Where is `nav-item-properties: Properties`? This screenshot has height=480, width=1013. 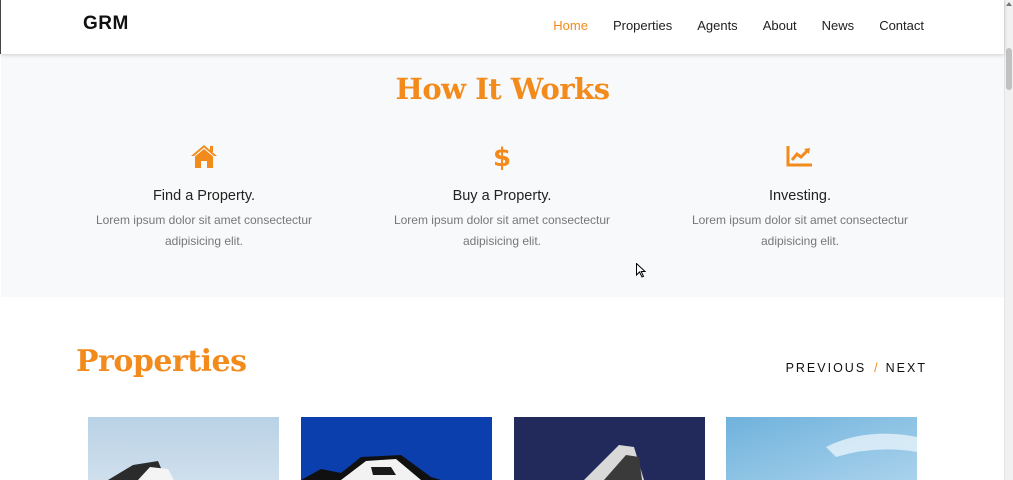
nav-item-properties: Properties is located at coordinates (642, 25).